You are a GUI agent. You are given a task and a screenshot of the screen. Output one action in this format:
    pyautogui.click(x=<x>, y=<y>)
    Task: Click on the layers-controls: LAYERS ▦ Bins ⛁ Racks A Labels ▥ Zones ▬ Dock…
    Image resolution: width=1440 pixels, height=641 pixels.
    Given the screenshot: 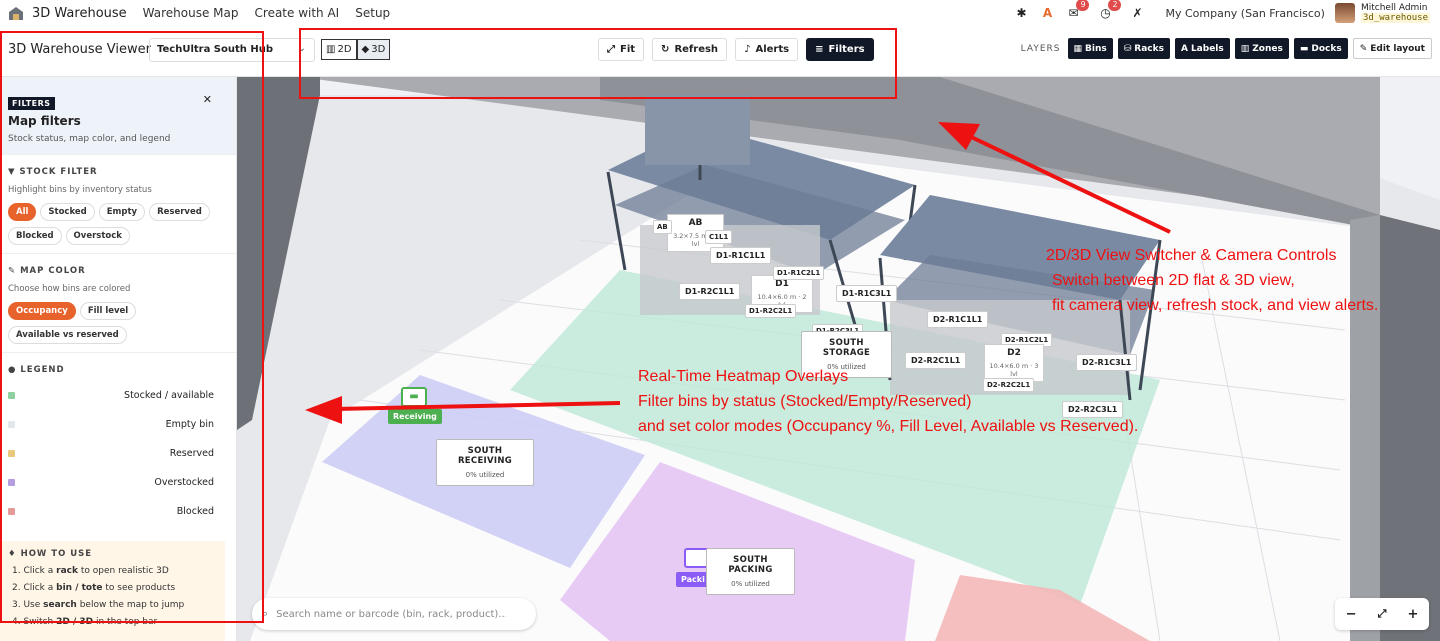 What is the action you would take?
    pyautogui.click(x=1226, y=48)
    